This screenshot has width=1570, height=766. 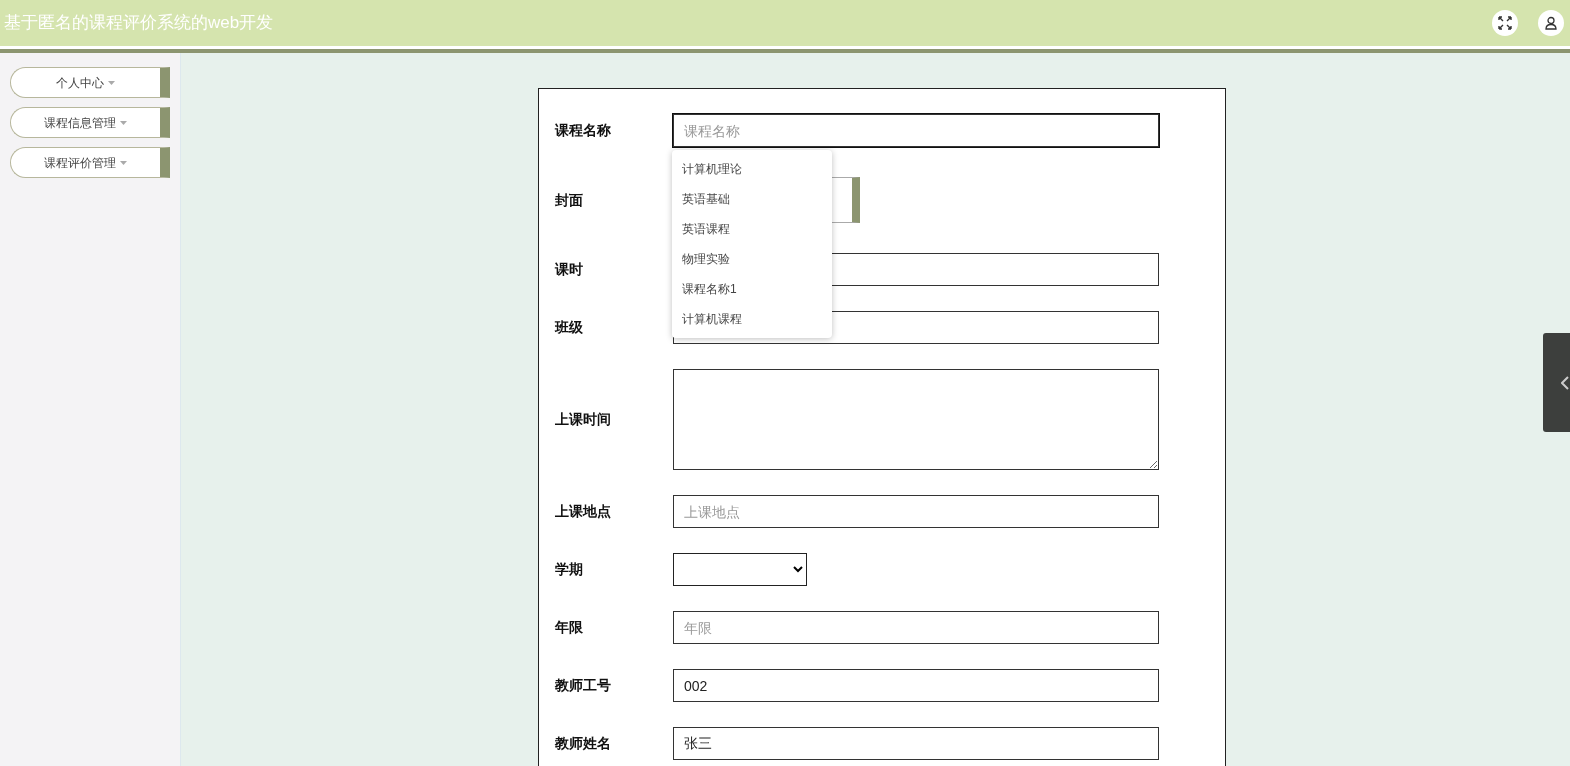 I want to click on suggestion-item: 物理实验, so click(x=752, y=259).